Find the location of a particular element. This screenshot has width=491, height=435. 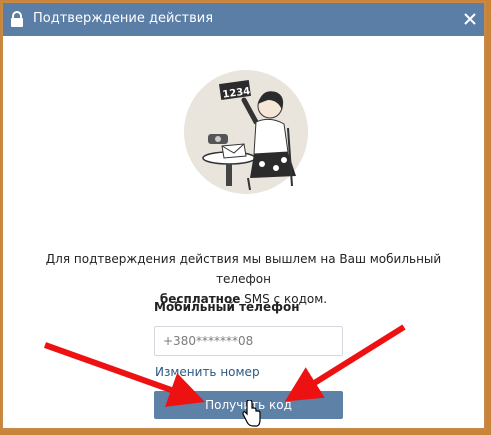

close-icon is located at coordinates (470, 19).